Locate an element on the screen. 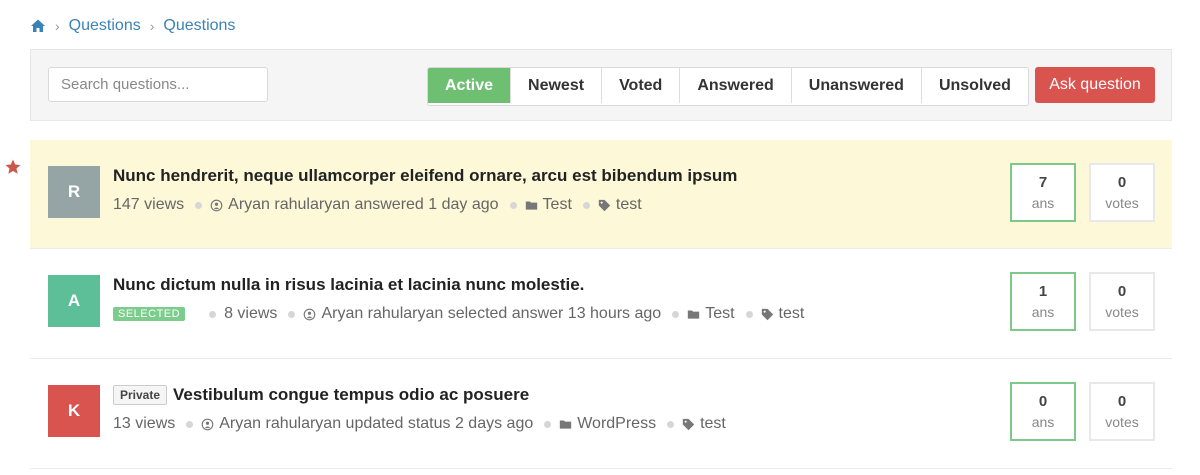  breadcrumb-link-current: Questions is located at coordinates (199, 26).